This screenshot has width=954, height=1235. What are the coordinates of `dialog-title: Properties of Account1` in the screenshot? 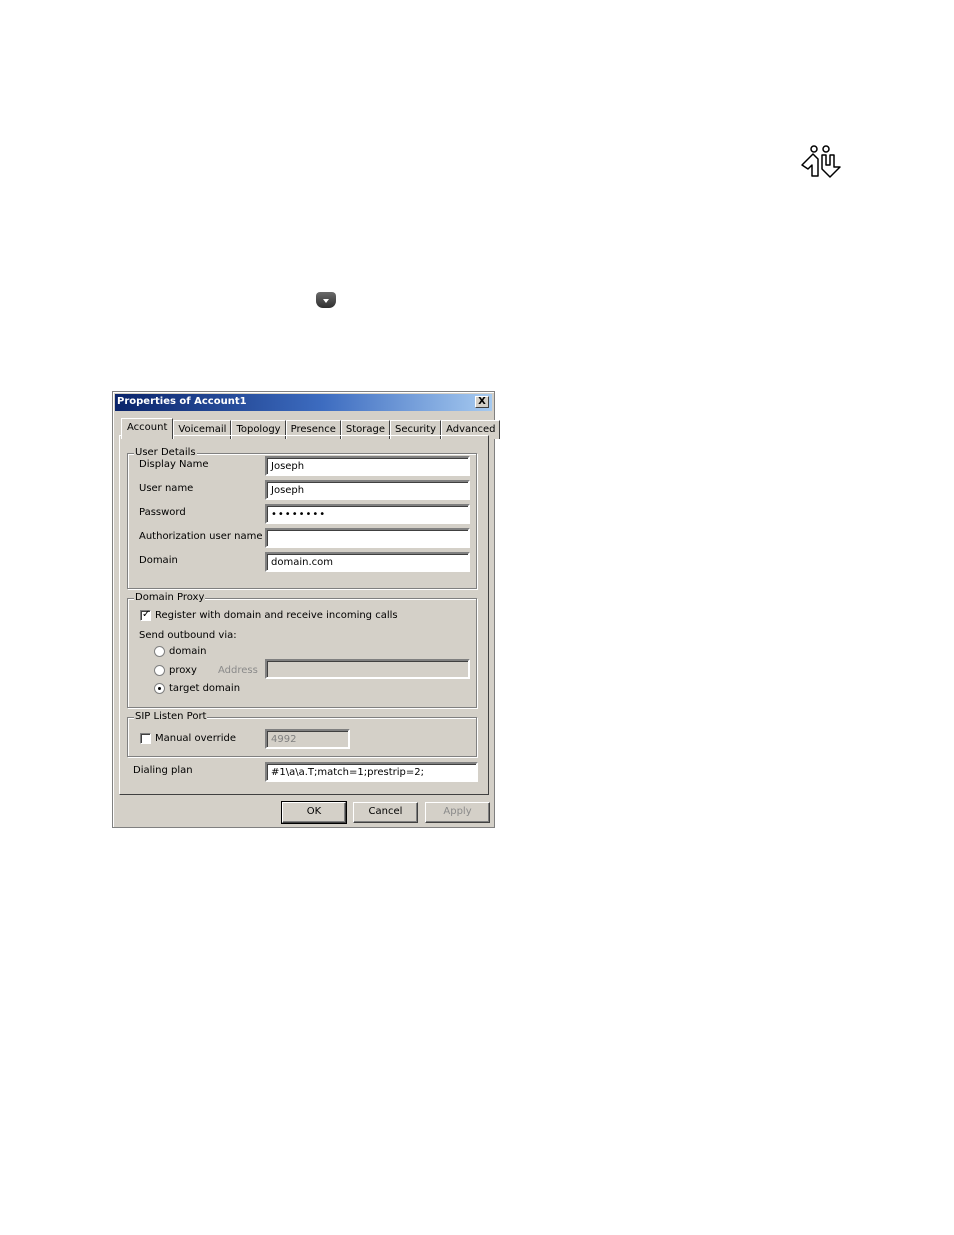 It's located at (182, 401).